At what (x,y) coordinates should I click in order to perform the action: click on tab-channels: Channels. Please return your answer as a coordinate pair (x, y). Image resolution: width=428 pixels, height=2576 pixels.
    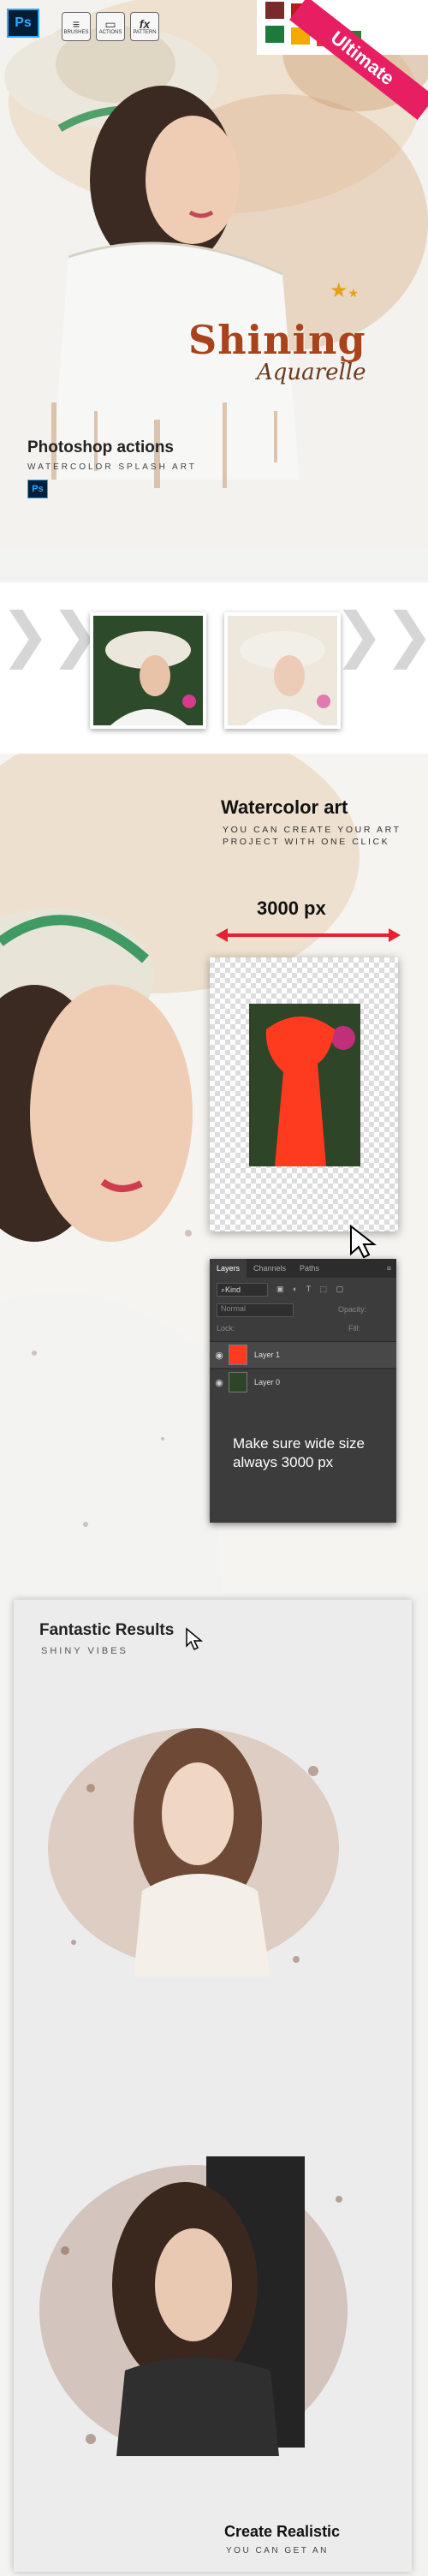
    Looking at the image, I should click on (270, 1269).